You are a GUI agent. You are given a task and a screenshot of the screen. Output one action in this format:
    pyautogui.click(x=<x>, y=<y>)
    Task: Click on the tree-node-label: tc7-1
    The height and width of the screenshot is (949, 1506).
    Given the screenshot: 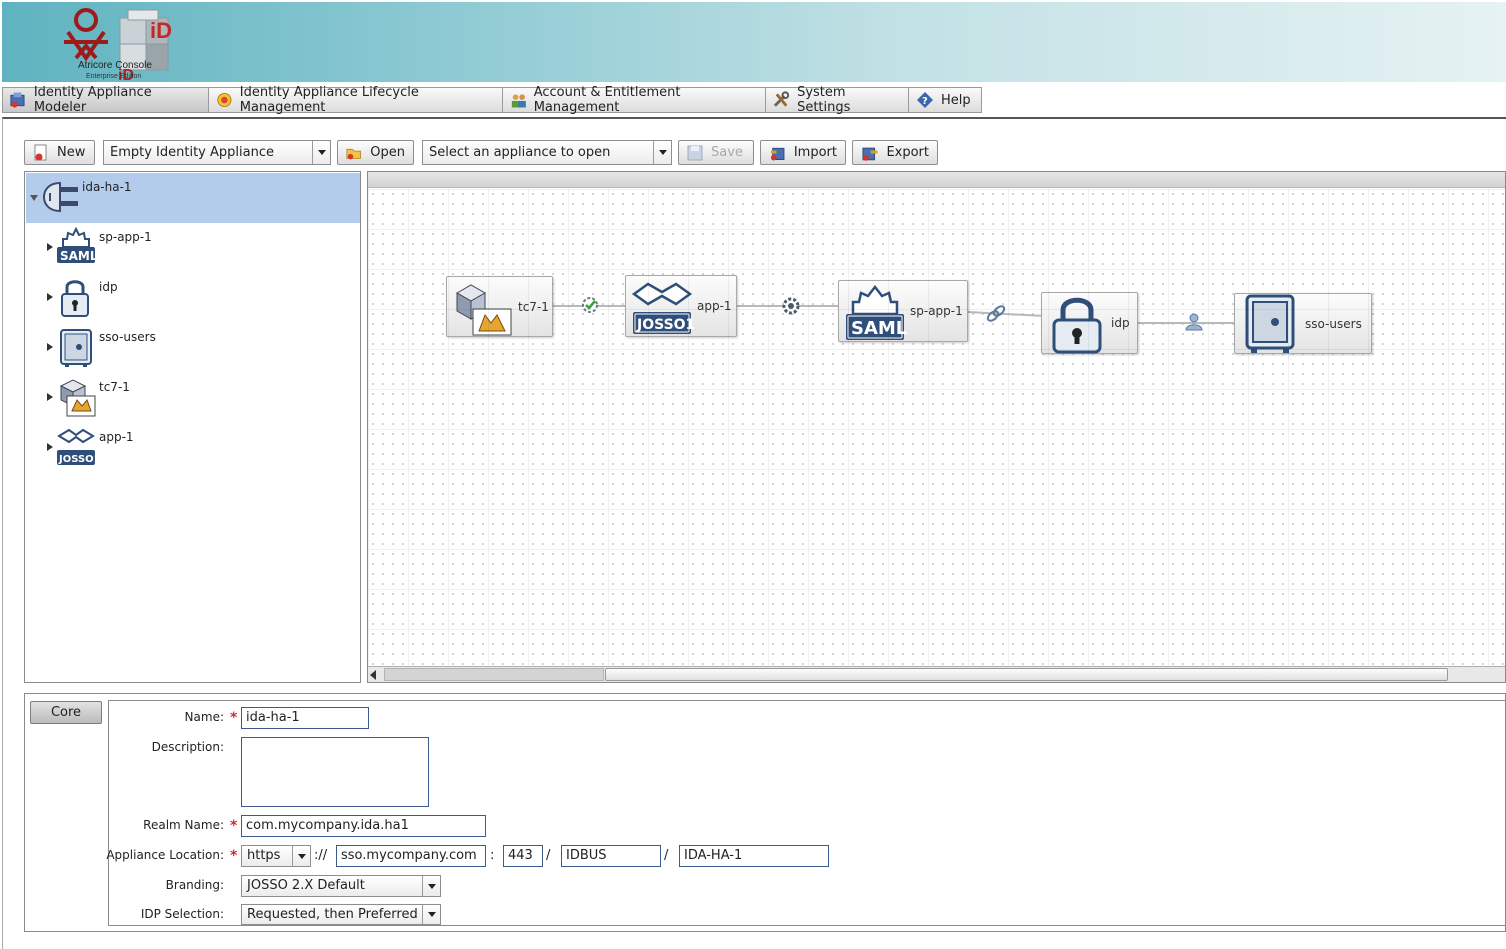 What is the action you would take?
    pyautogui.click(x=114, y=387)
    